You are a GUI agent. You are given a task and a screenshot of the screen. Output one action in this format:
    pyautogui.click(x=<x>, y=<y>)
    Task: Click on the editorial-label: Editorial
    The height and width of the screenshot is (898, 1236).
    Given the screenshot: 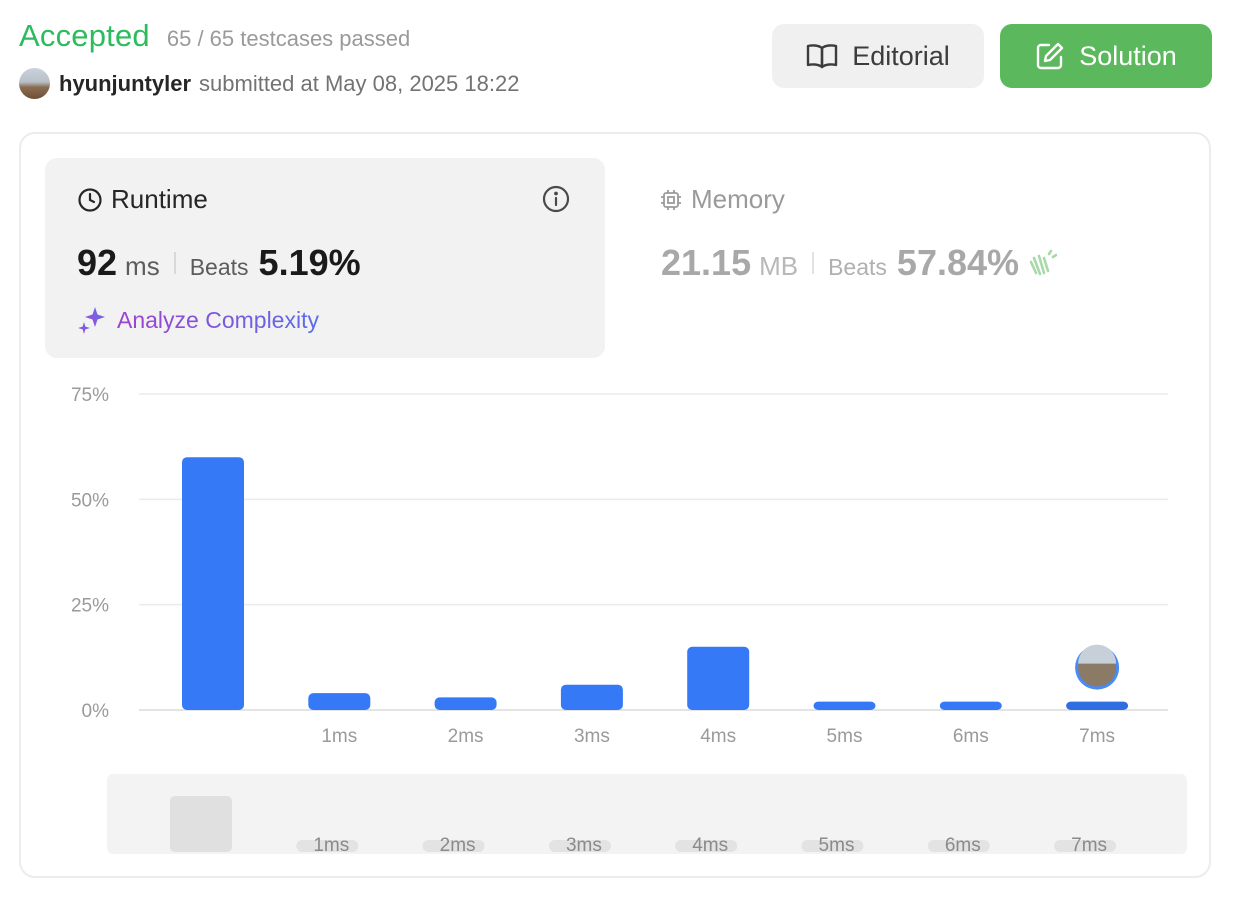 What is the action you would take?
    pyautogui.click(x=901, y=55)
    